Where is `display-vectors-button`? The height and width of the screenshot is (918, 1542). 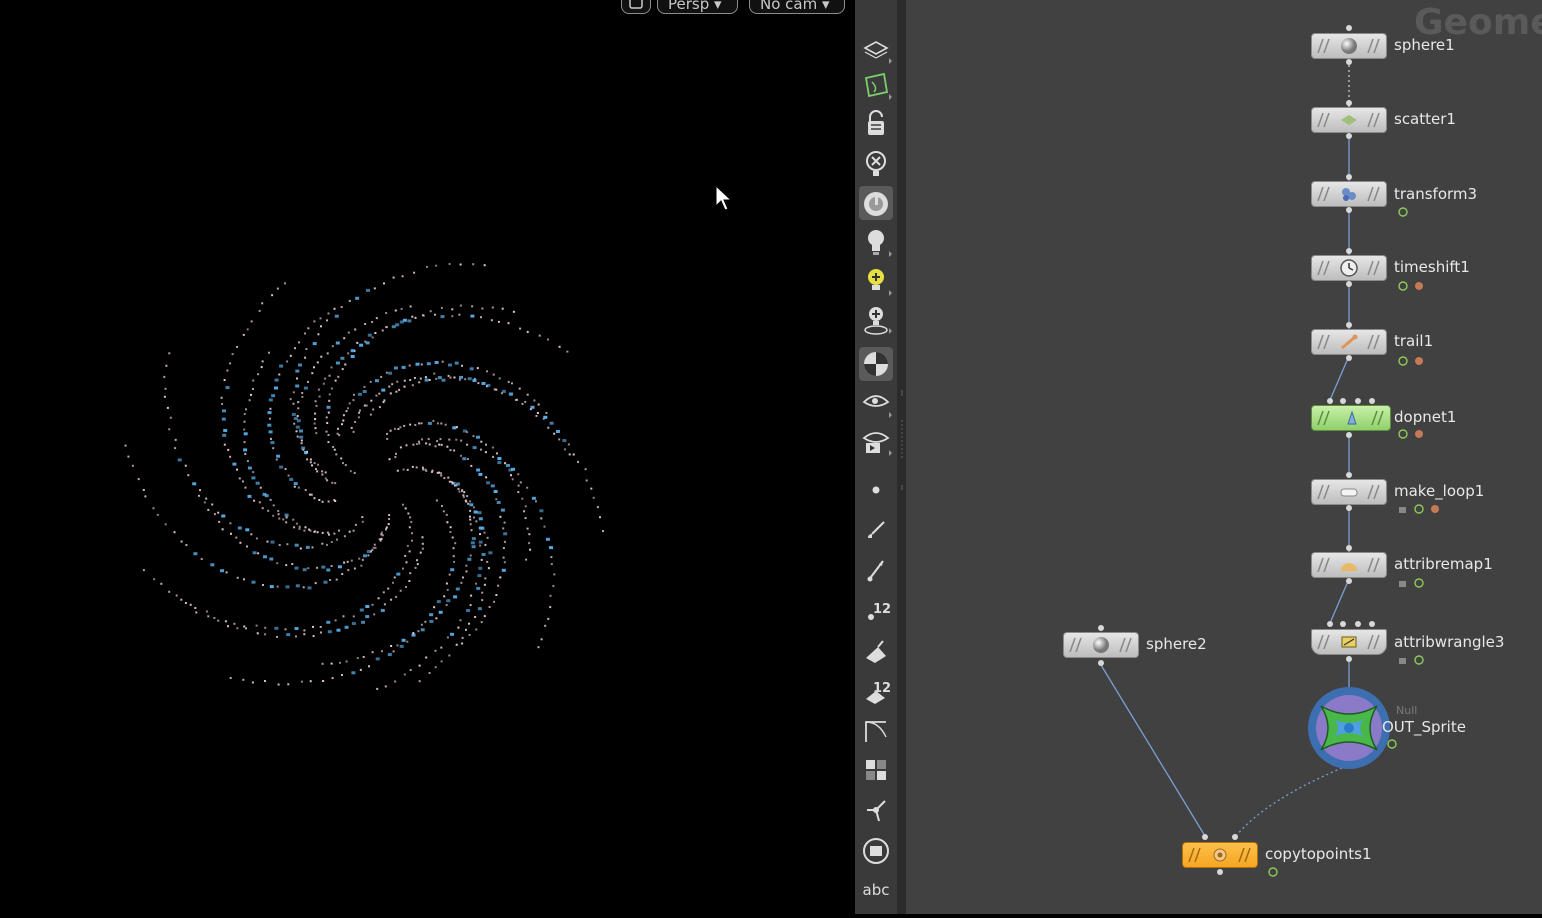
display-vectors-button is located at coordinates (876, 570).